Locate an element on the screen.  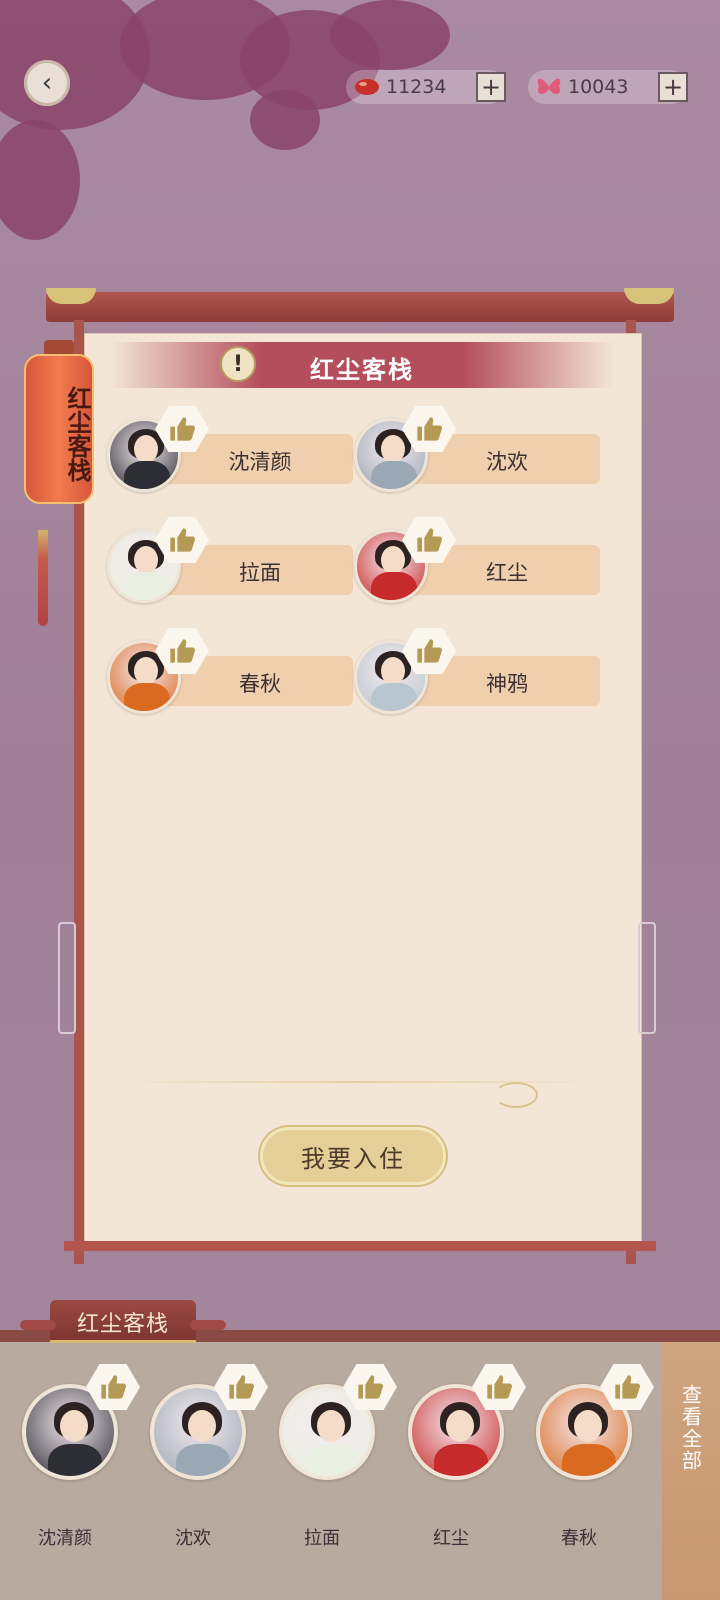
character-card: 春秋 is located at coordinates (230, 674).